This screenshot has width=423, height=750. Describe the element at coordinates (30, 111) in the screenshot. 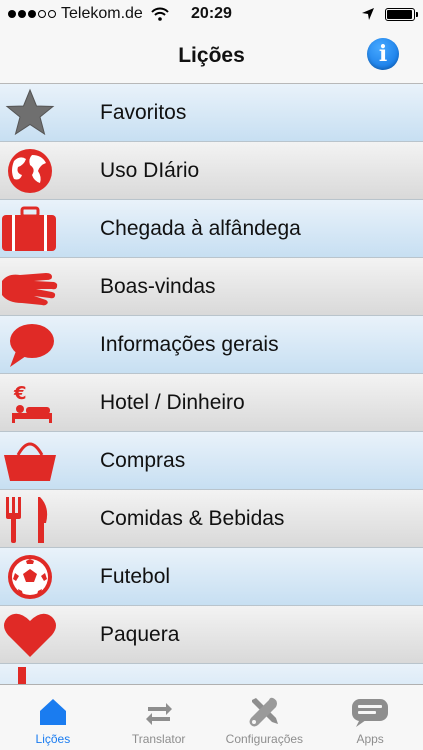

I see `star-icon` at that location.